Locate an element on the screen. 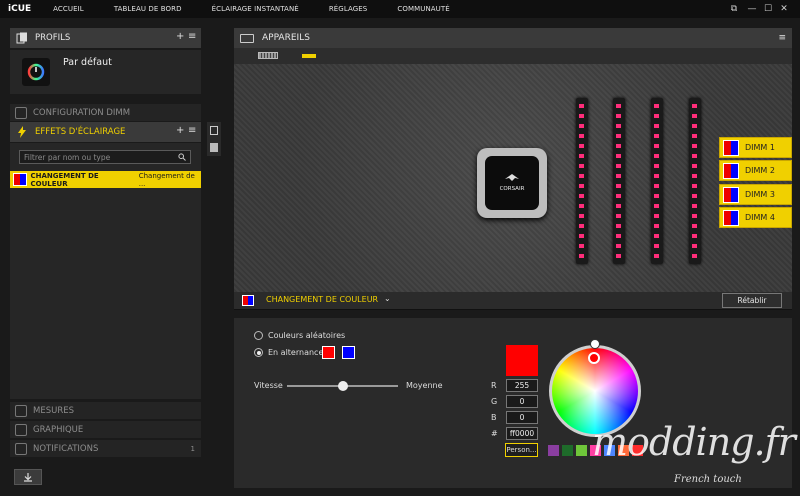 The width and height of the screenshot is (800, 496). cooler-pump: CORSAIR is located at coordinates (512, 183).